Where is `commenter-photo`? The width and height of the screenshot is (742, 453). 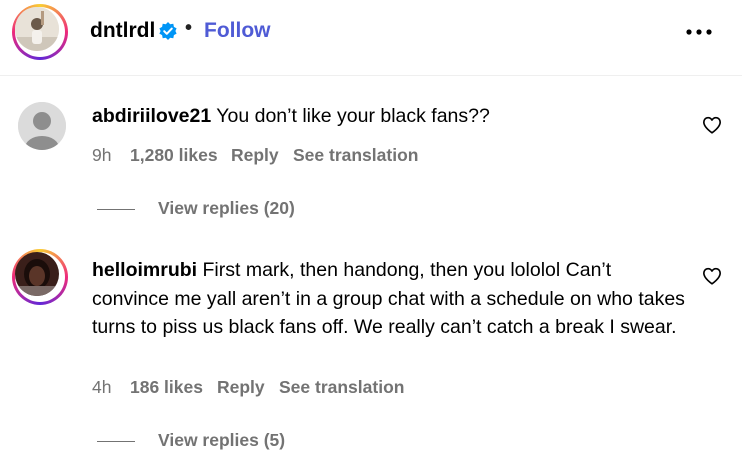 commenter-photo is located at coordinates (37, 274).